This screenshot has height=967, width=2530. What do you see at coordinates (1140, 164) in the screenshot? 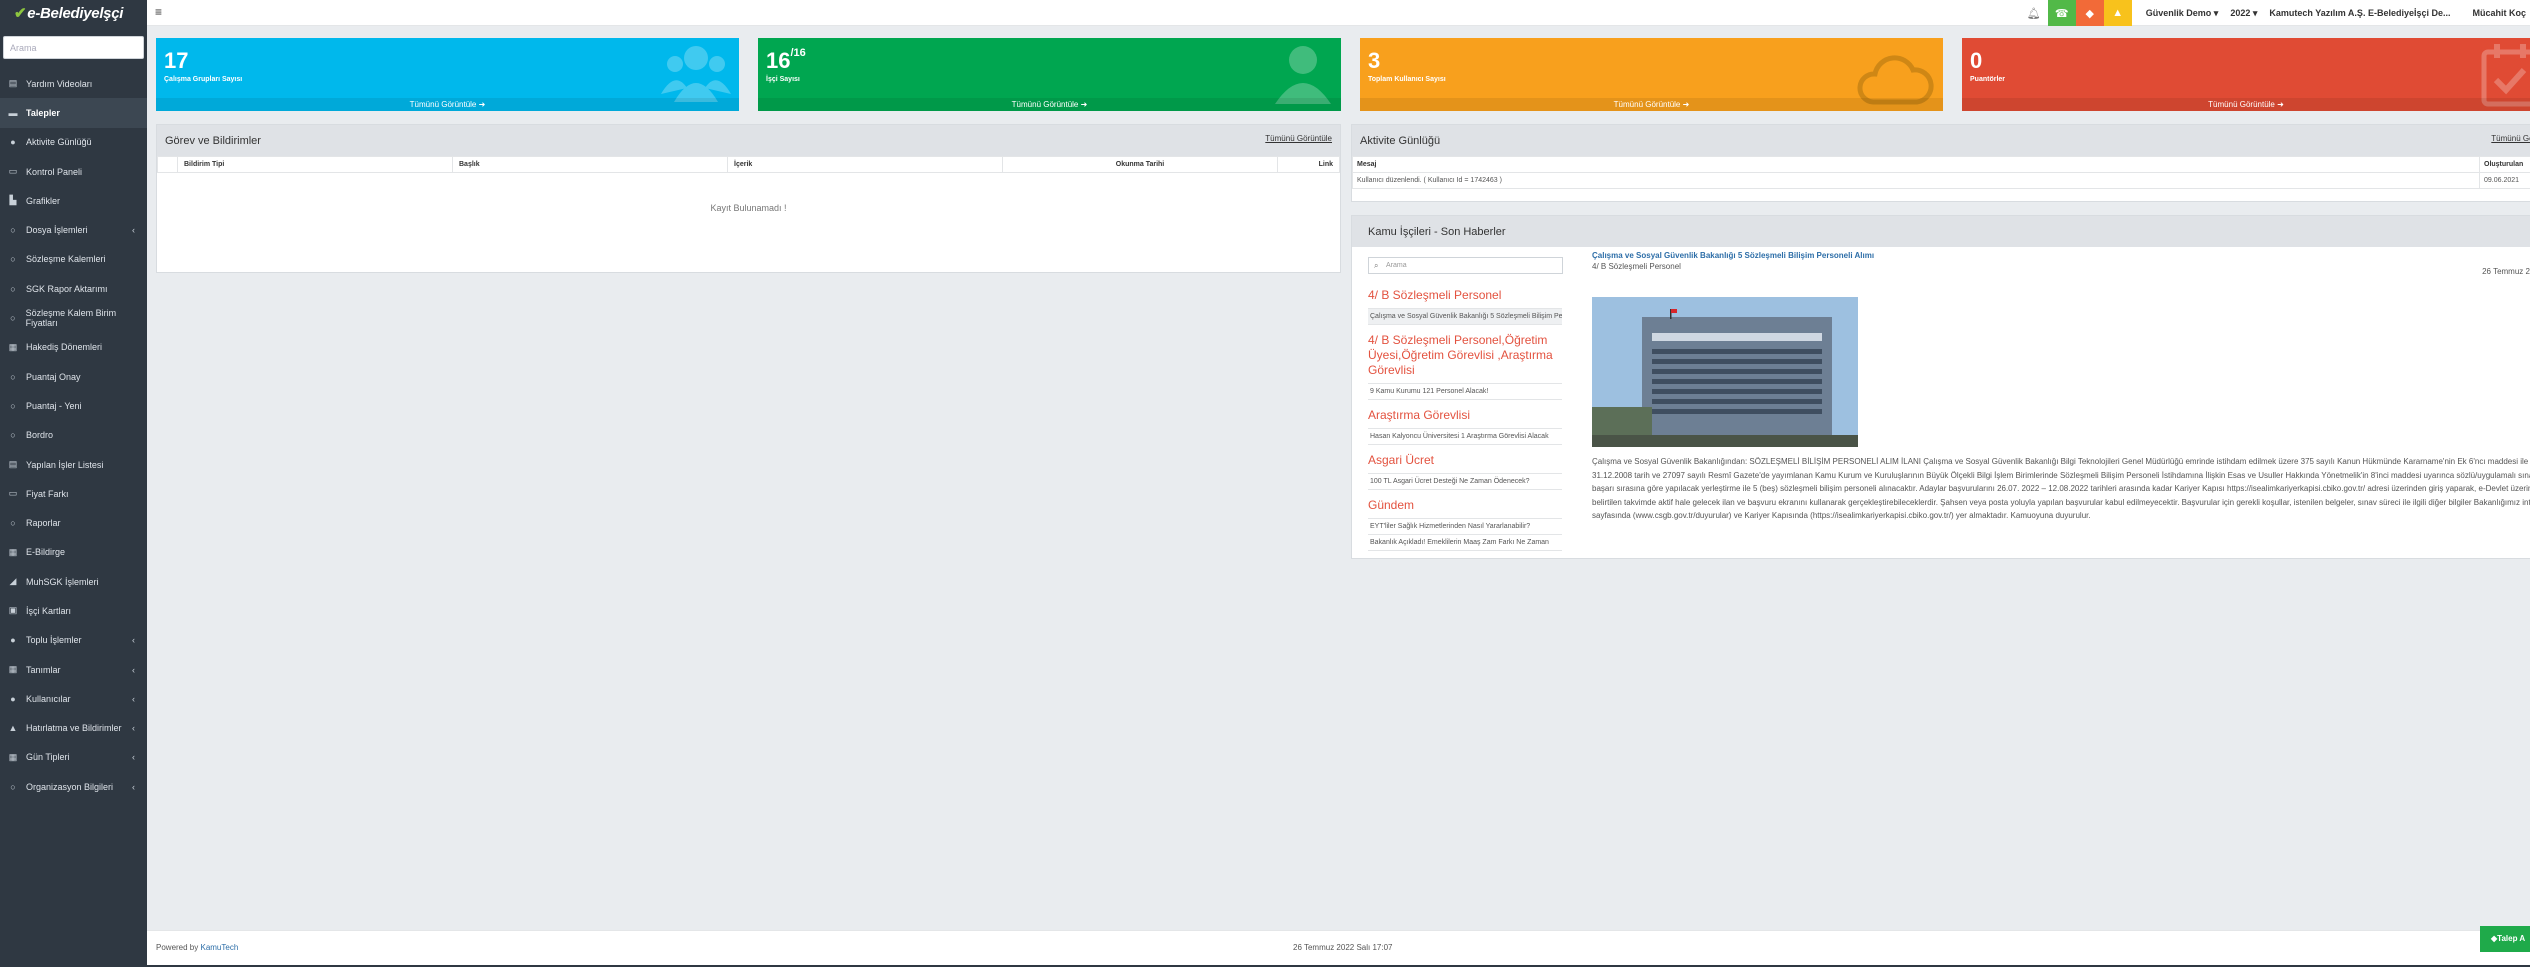
I see `column-header: Okunma Tarihi` at bounding box center [1140, 164].